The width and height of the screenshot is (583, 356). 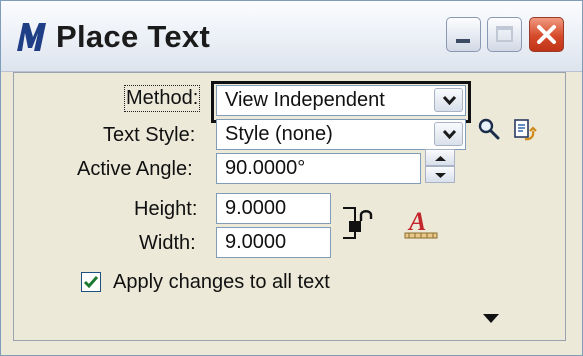 I want to click on lock-height-width-icon, so click(x=363, y=223).